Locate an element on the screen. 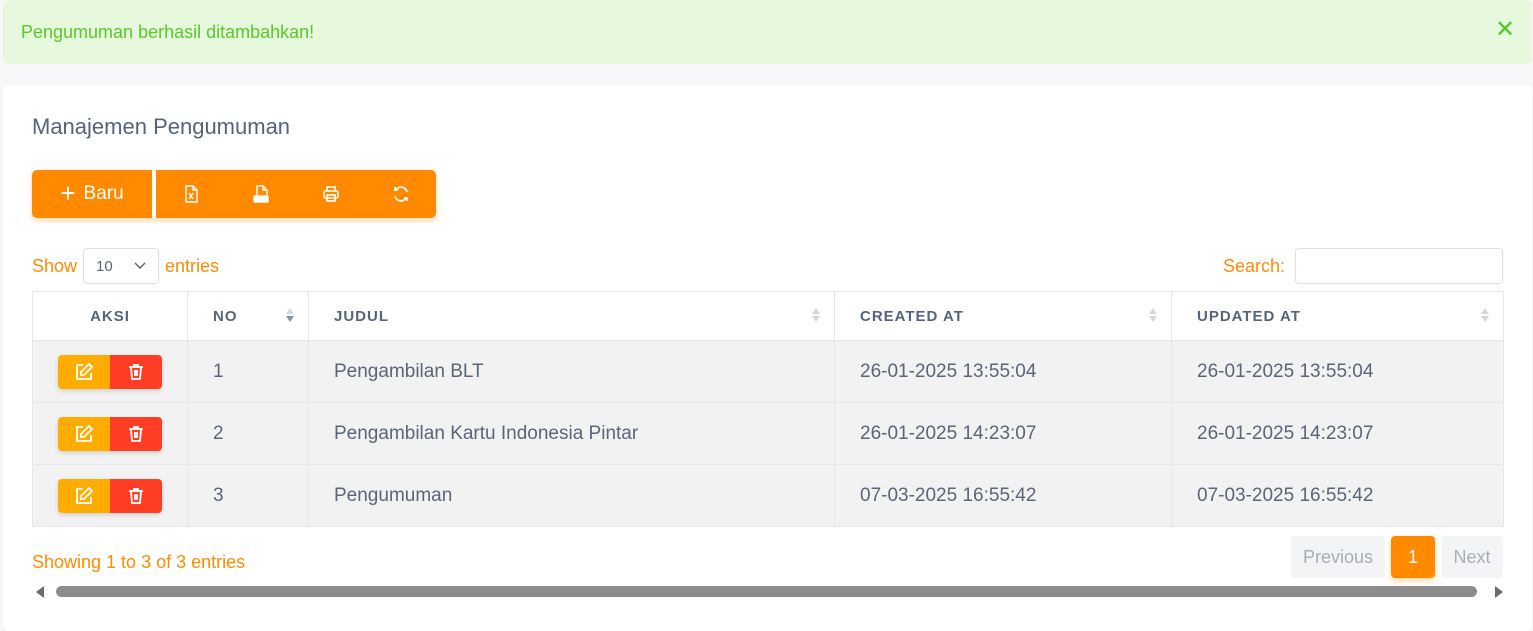  print-icon is located at coordinates (331, 194).